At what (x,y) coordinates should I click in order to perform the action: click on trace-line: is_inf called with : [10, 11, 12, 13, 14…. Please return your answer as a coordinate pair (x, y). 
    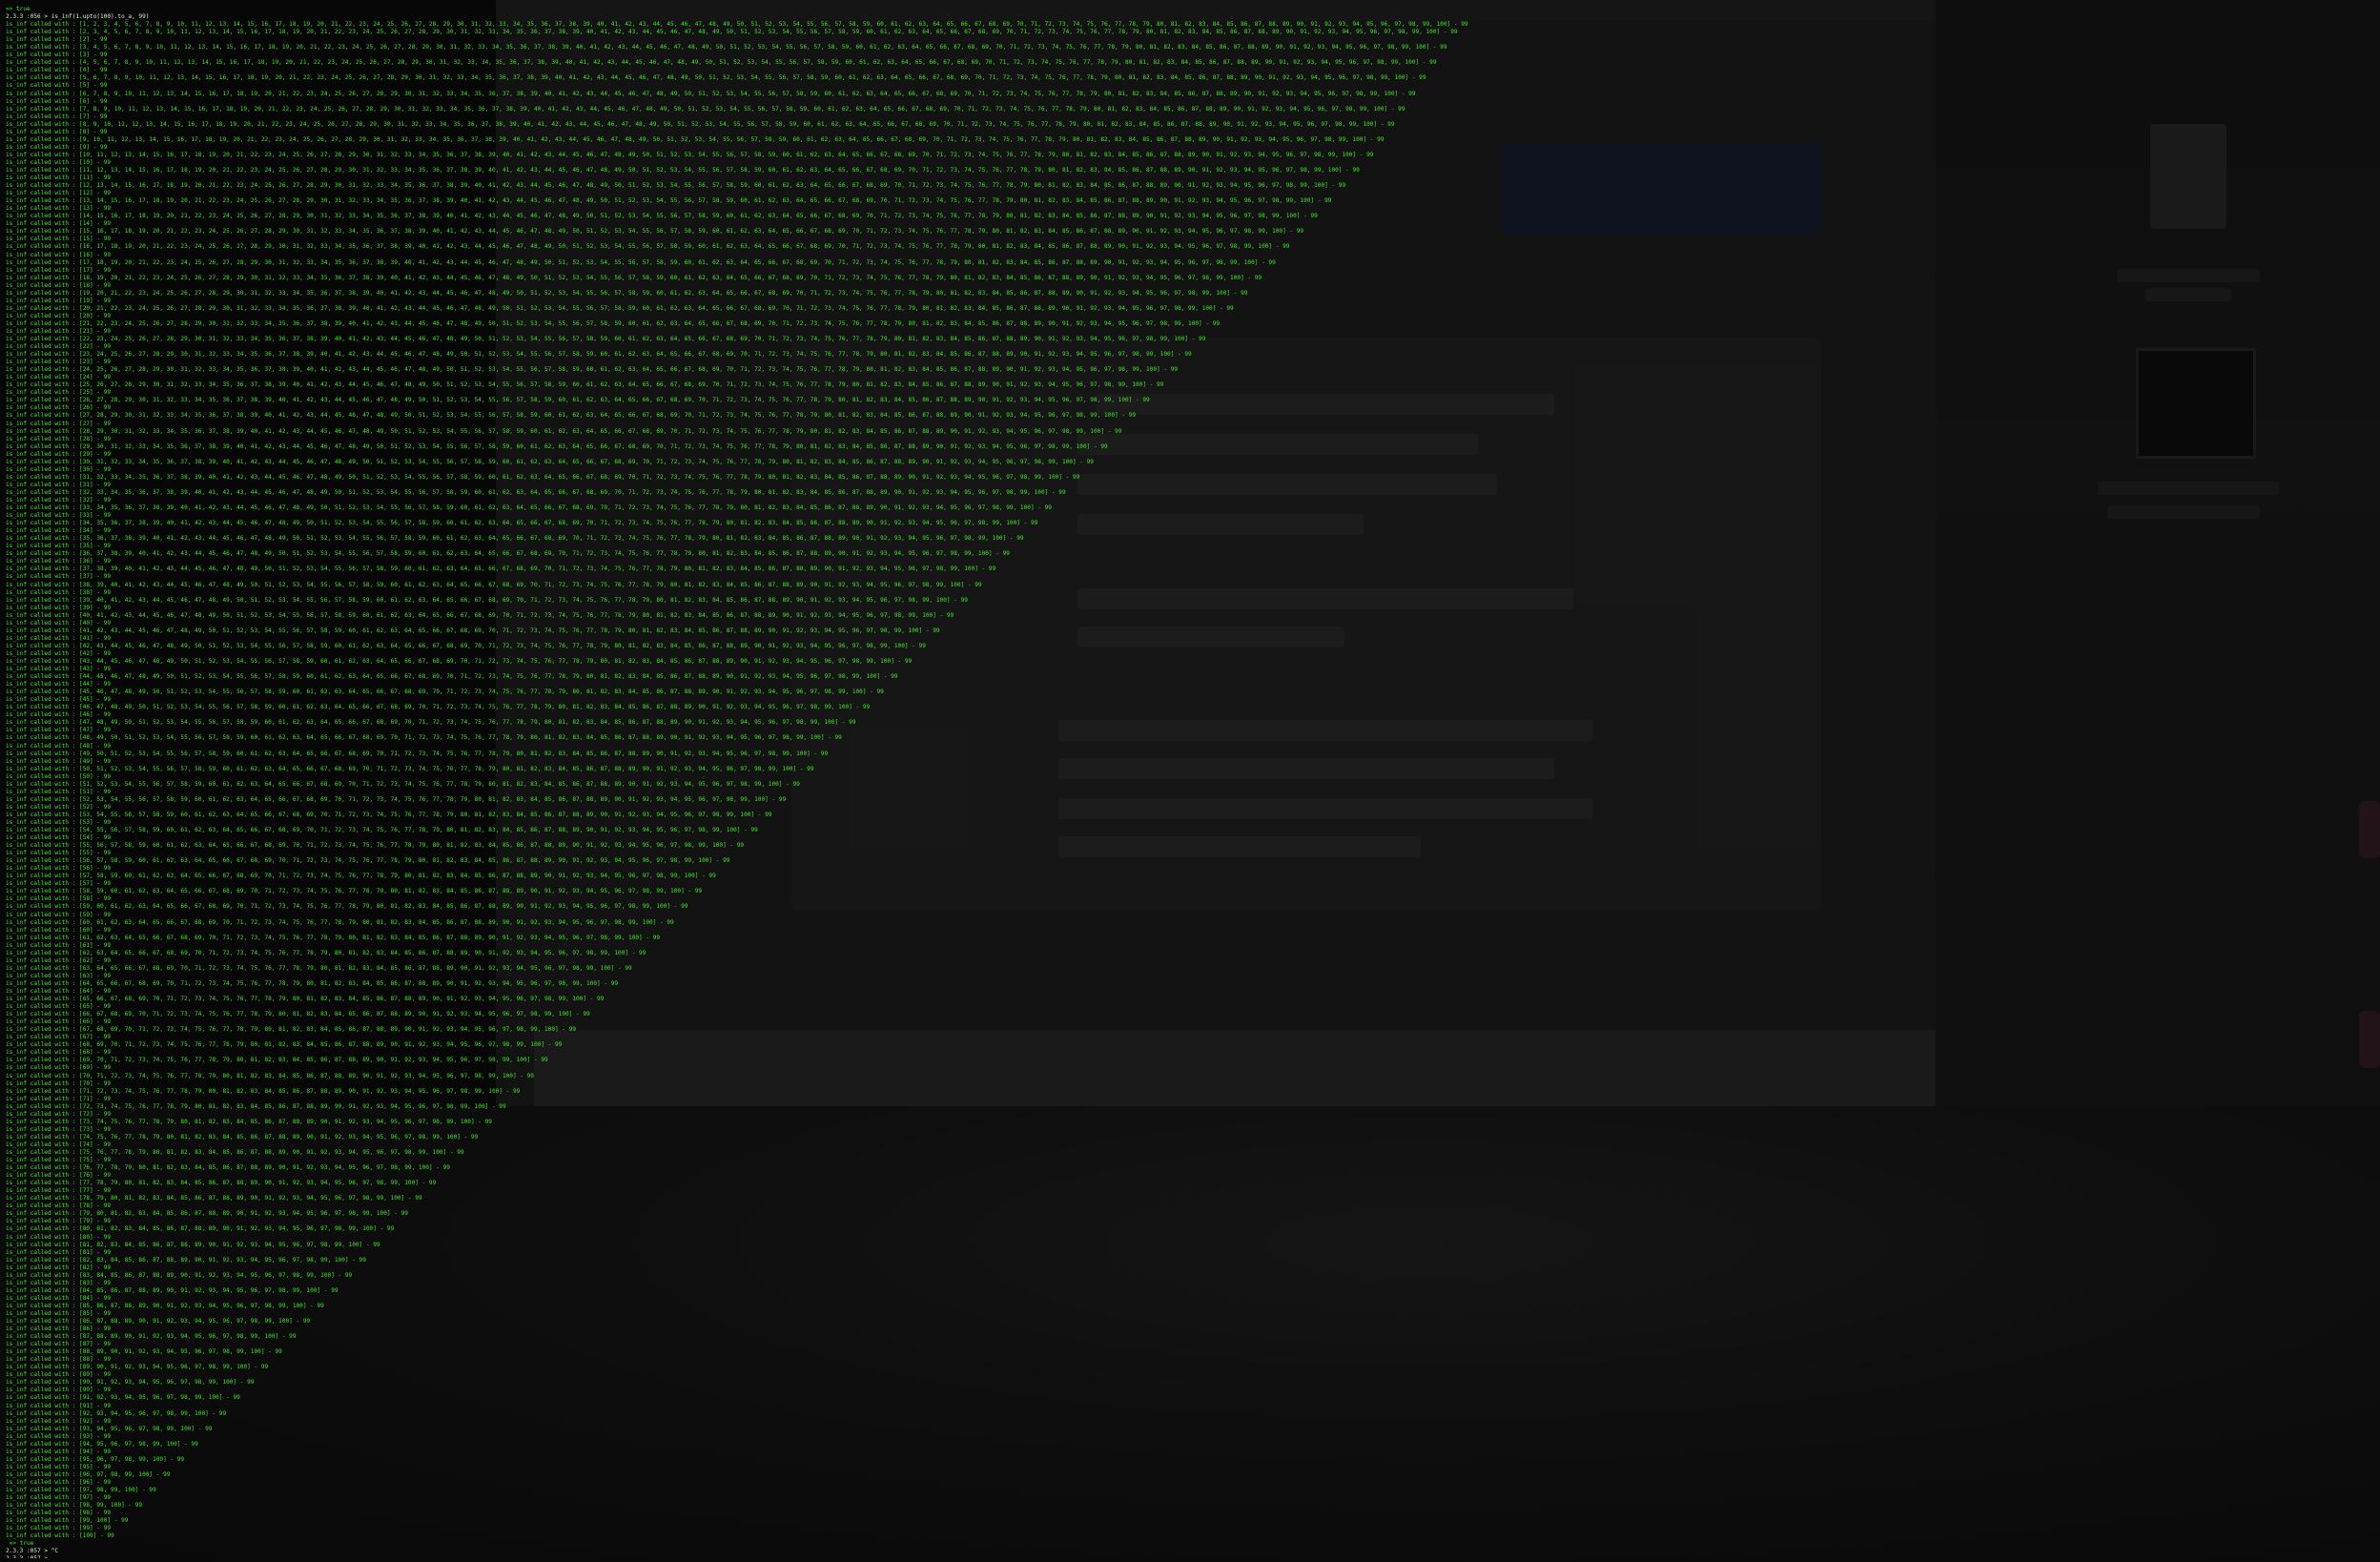
    Looking at the image, I should click on (690, 154).